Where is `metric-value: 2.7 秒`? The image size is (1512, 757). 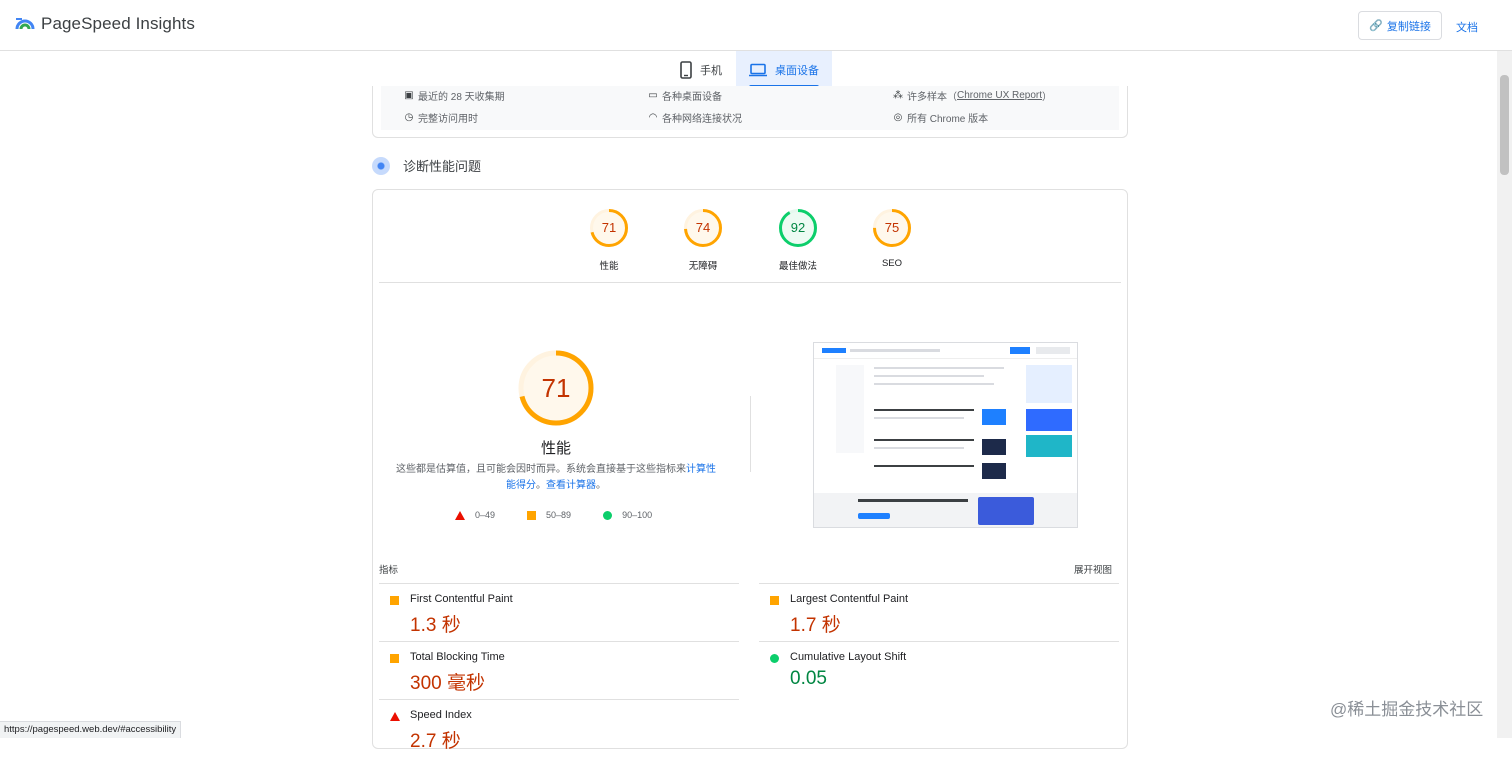 metric-value: 2.7 秒 is located at coordinates (435, 741).